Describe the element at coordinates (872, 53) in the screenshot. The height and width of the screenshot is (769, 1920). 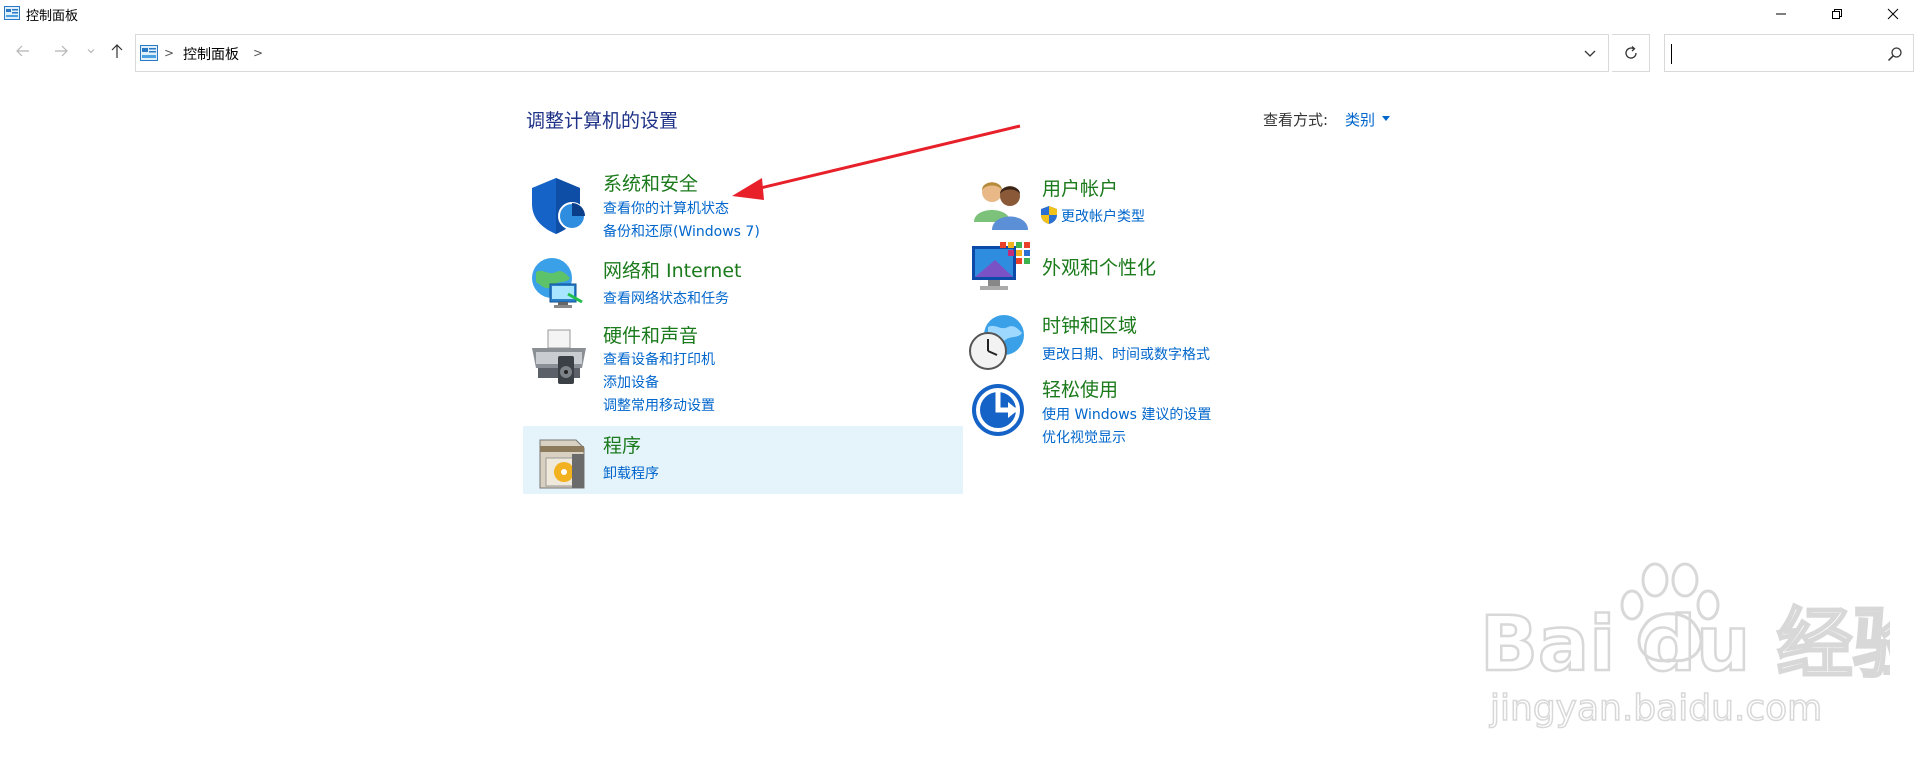
I see `address-bar: > 控制面板 >` at that location.